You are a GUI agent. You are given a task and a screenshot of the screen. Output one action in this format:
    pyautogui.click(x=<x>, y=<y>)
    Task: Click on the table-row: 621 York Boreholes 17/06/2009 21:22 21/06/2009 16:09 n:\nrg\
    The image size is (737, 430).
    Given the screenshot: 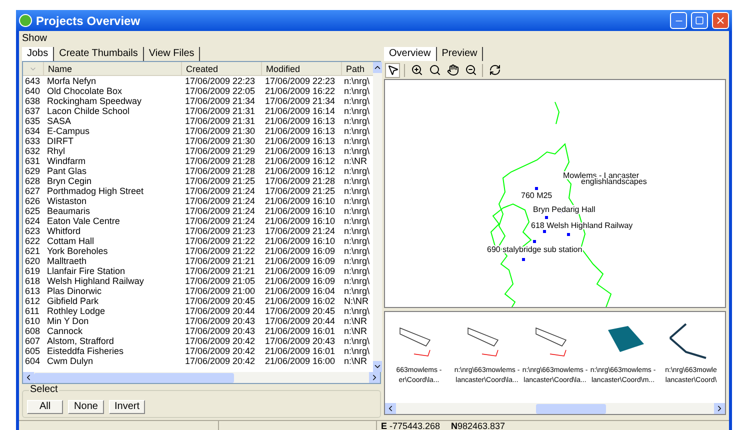 What is the action you would take?
    pyautogui.click(x=198, y=251)
    